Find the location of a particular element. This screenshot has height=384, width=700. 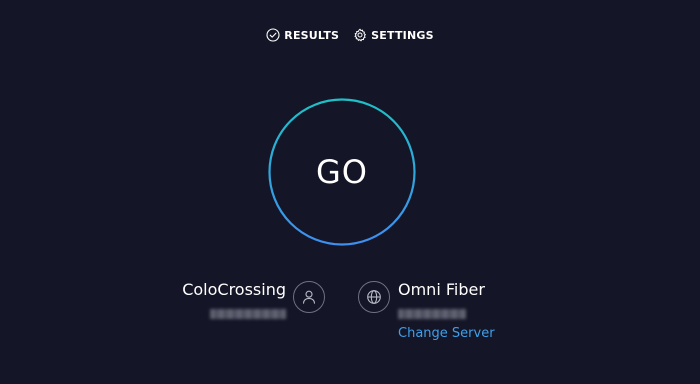

user-icon is located at coordinates (309, 297).